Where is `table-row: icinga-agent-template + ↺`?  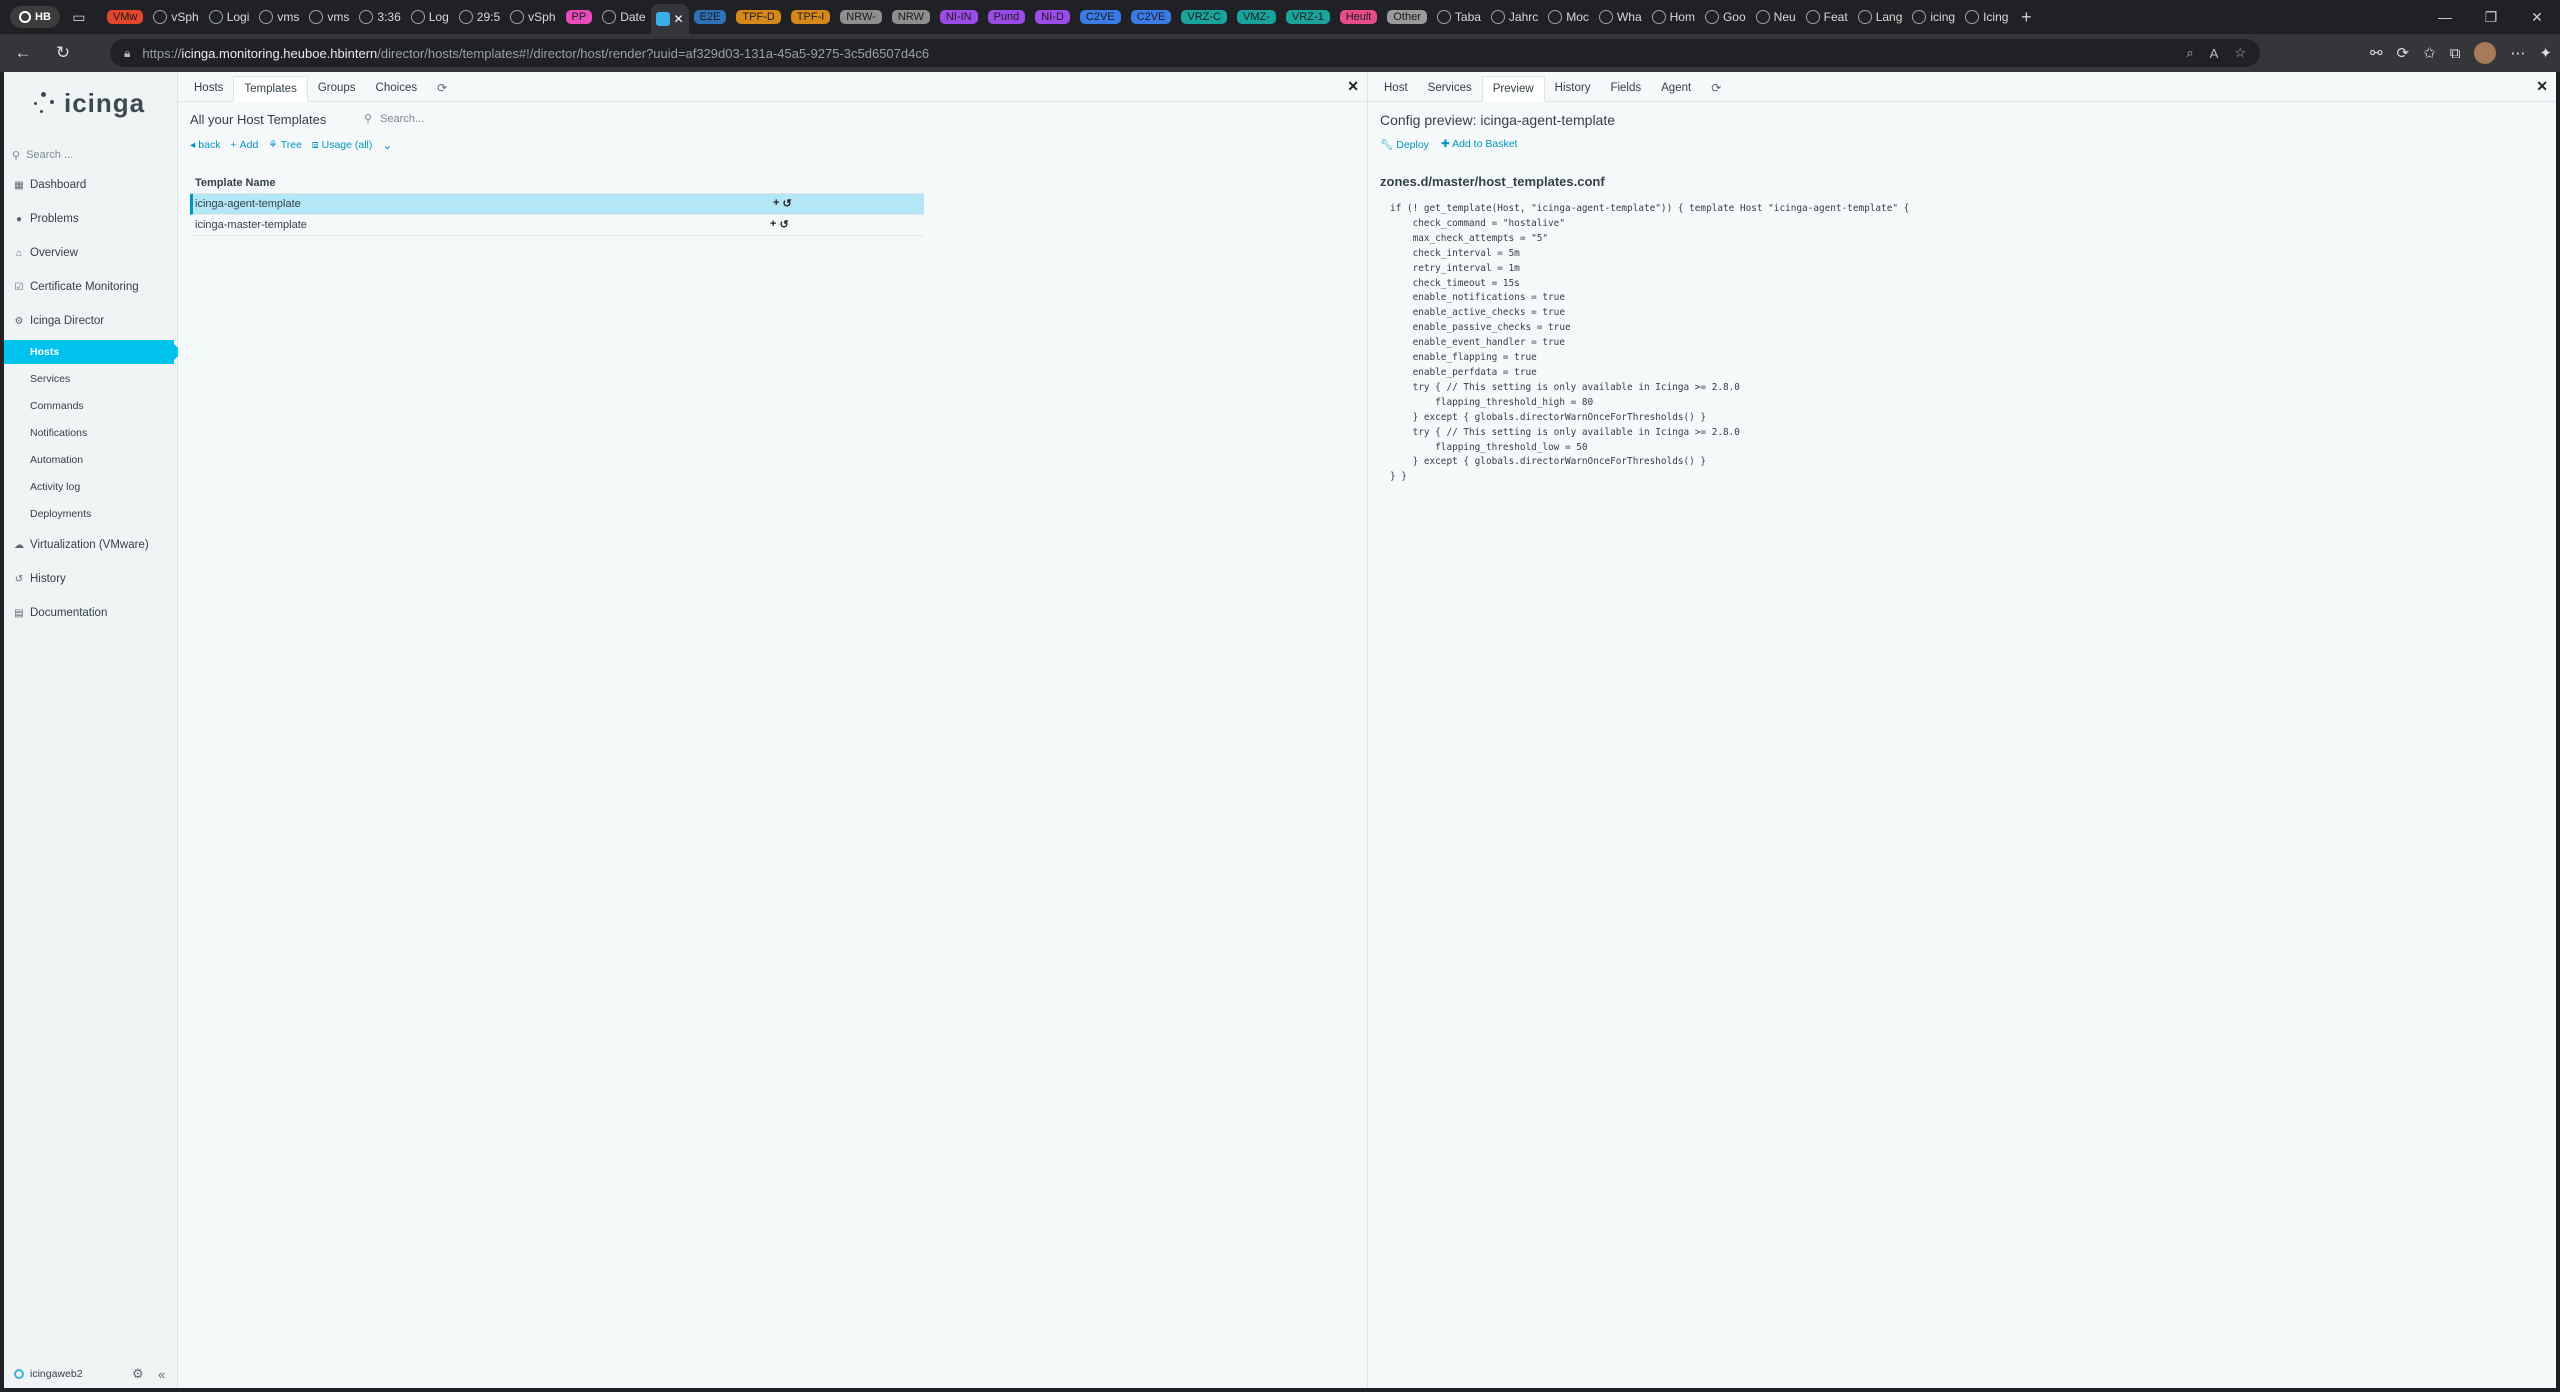 table-row: icinga-agent-template + ↺ is located at coordinates (557, 204).